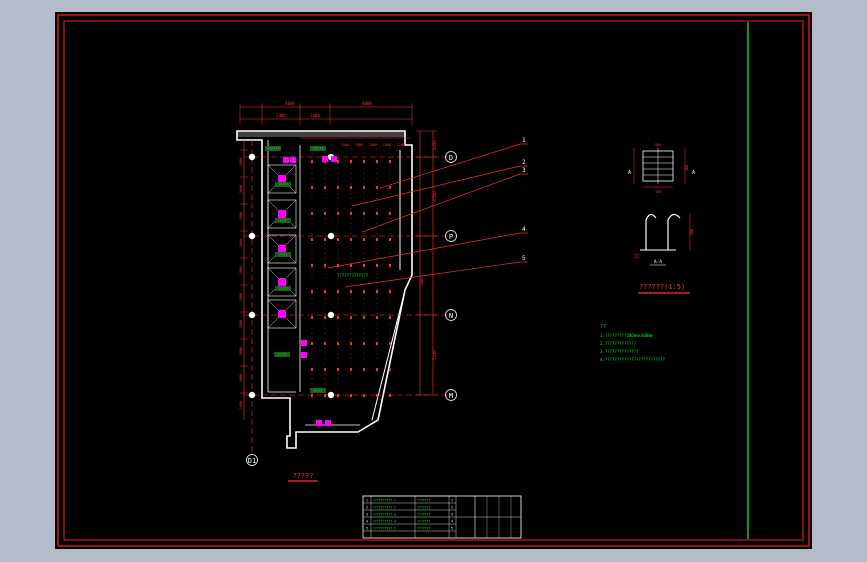 The image size is (867, 562). What do you see at coordinates (434, 355) in the screenshot?
I see `dim-text: 5100` at bounding box center [434, 355].